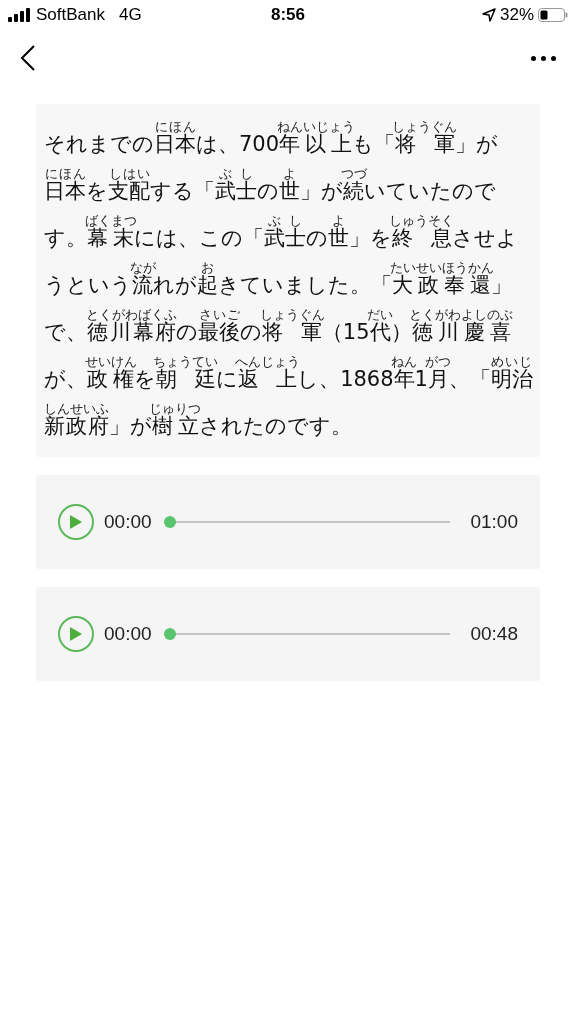  Describe the element at coordinates (70, 15) in the screenshot. I see `carrier-name: SoftBank` at that location.